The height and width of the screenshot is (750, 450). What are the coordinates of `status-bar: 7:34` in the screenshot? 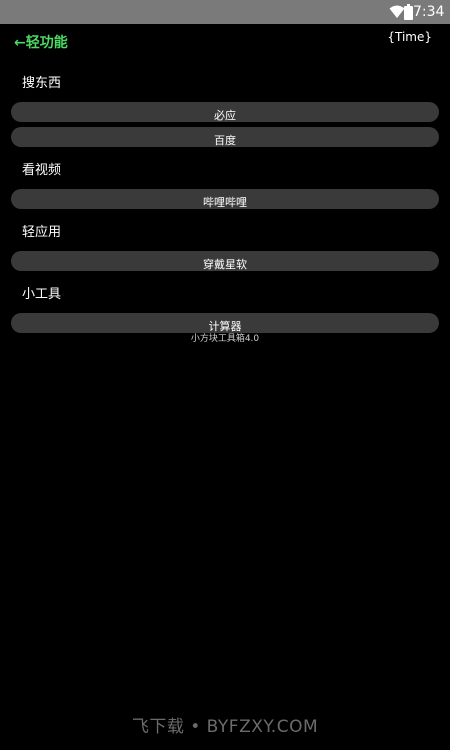 It's located at (225, 12).